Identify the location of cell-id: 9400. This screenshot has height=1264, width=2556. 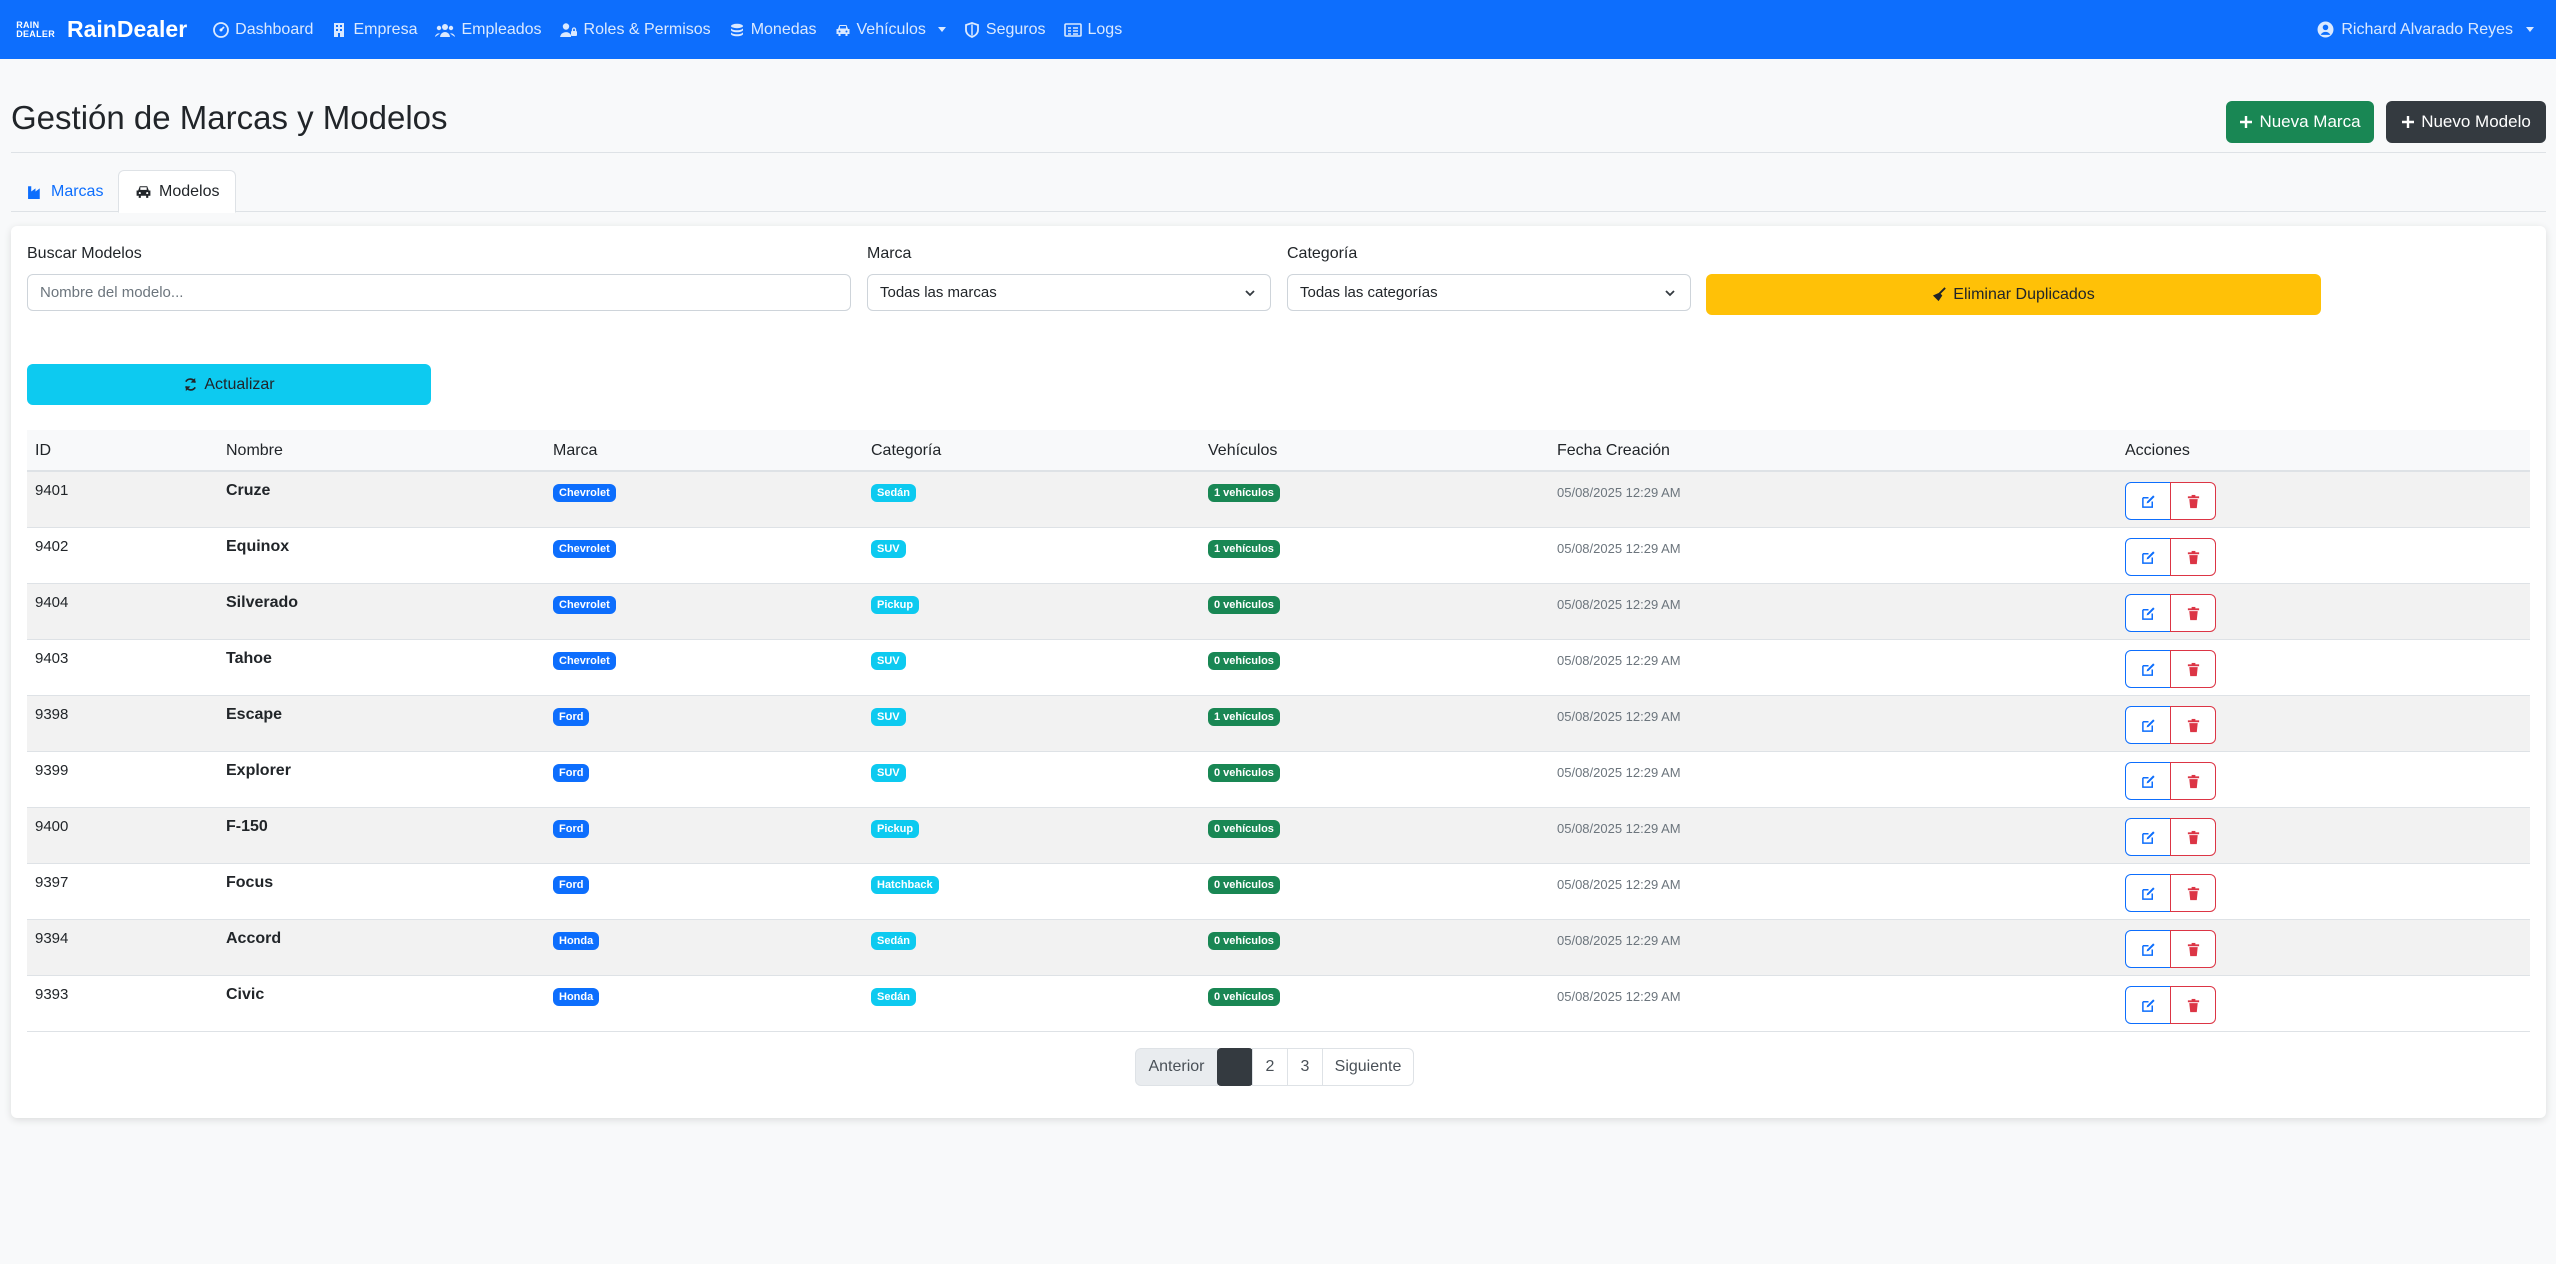
(52, 826).